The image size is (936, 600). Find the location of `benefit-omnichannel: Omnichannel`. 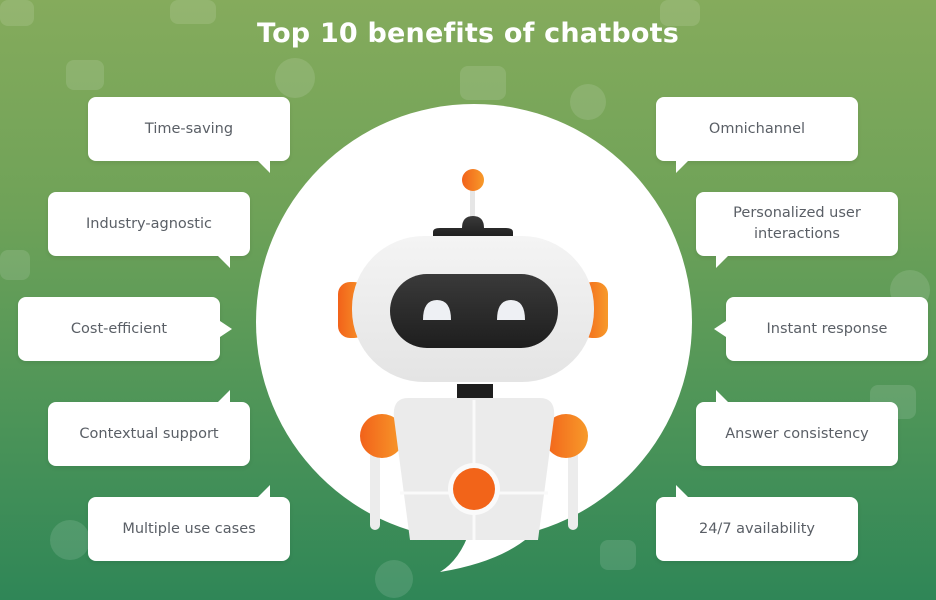

benefit-omnichannel: Omnichannel is located at coordinates (757, 135).